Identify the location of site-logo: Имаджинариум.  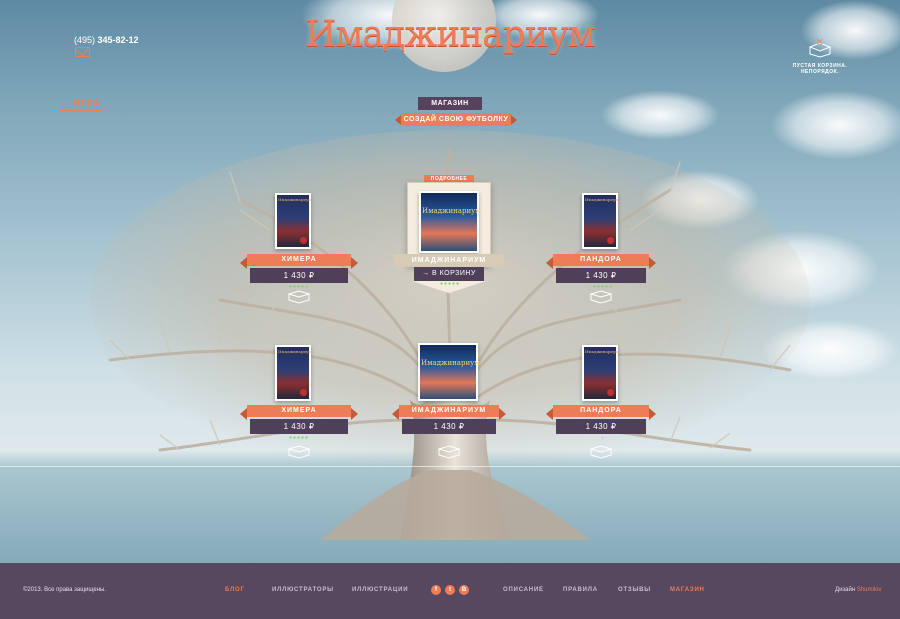
(450, 34).